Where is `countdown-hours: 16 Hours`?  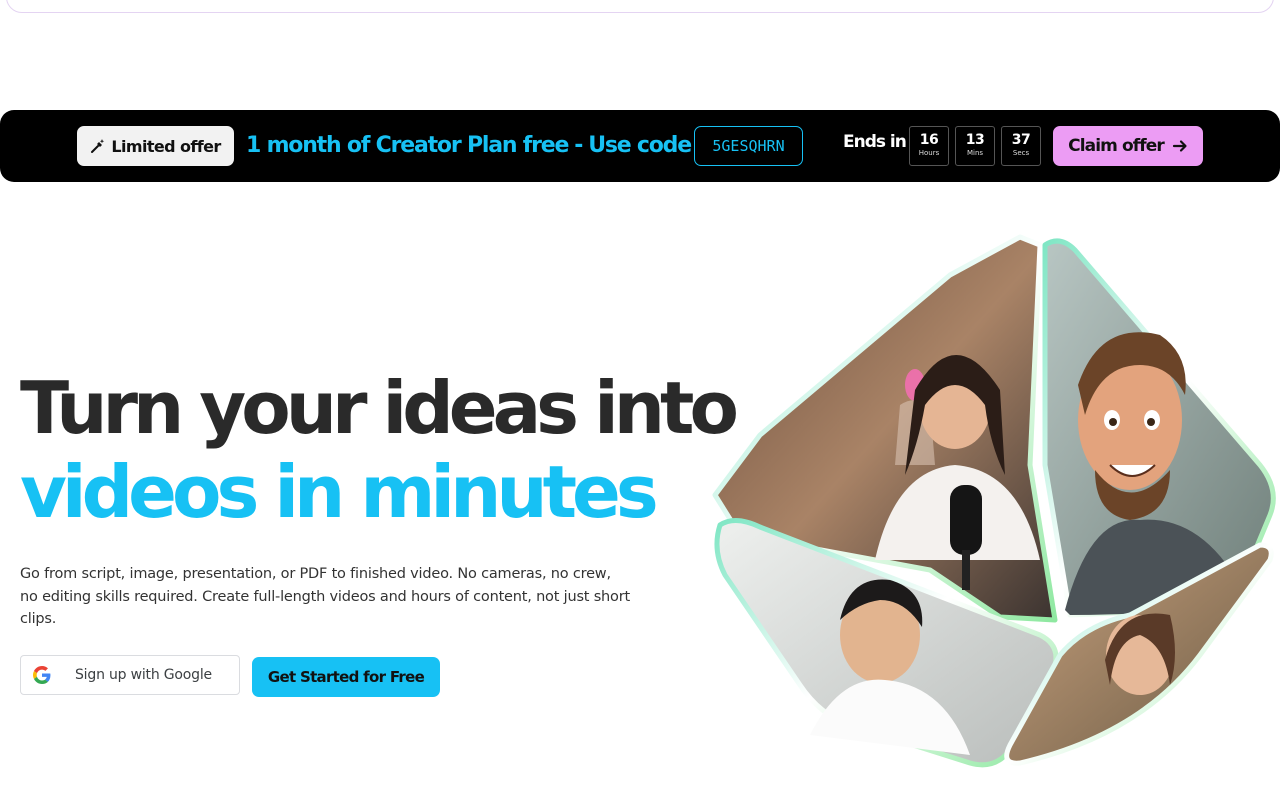 countdown-hours: 16 Hours is located at coordinates (929, 146).